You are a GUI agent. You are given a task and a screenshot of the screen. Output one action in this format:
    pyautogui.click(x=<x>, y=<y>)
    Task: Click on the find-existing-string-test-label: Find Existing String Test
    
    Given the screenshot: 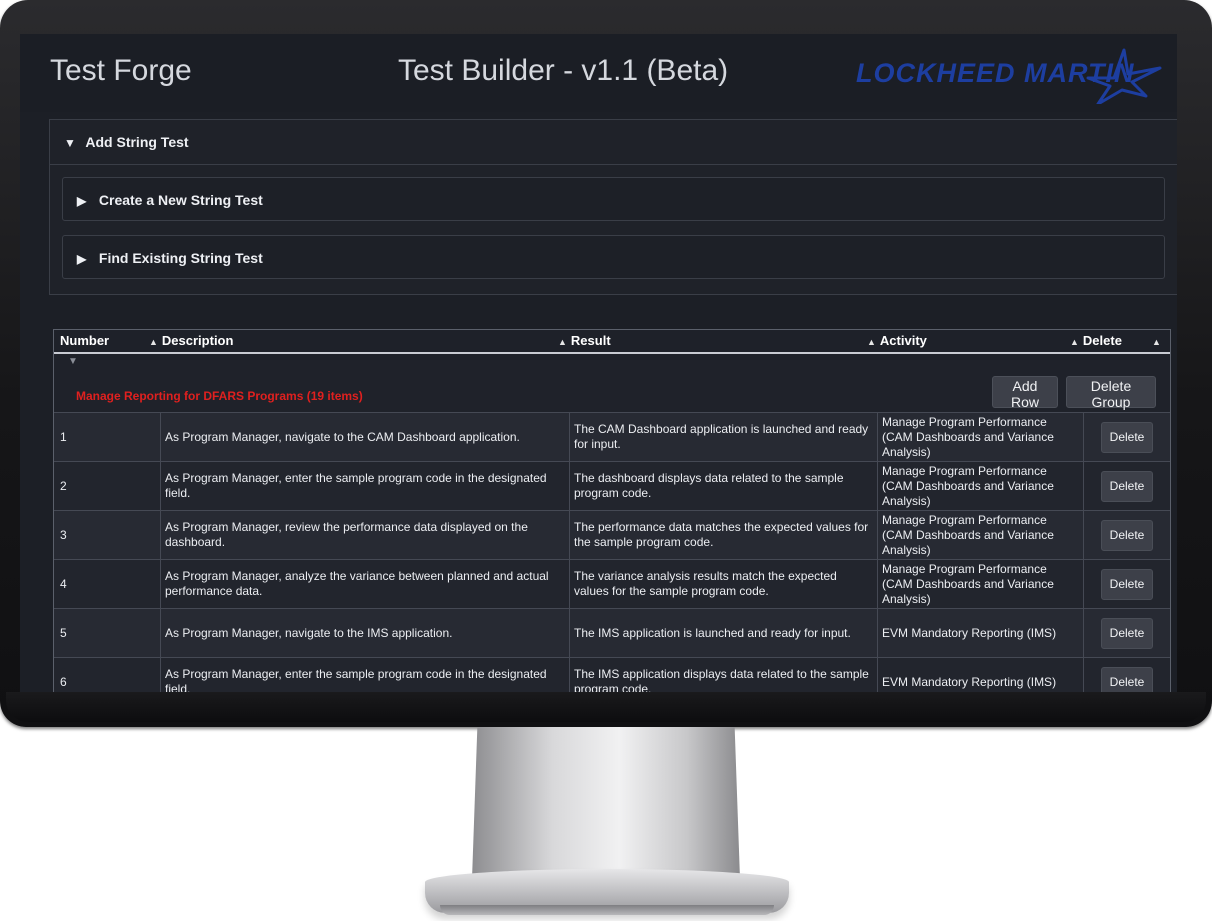 What is the action you would take?
    pyautogui.click(x=180, y=258)
    